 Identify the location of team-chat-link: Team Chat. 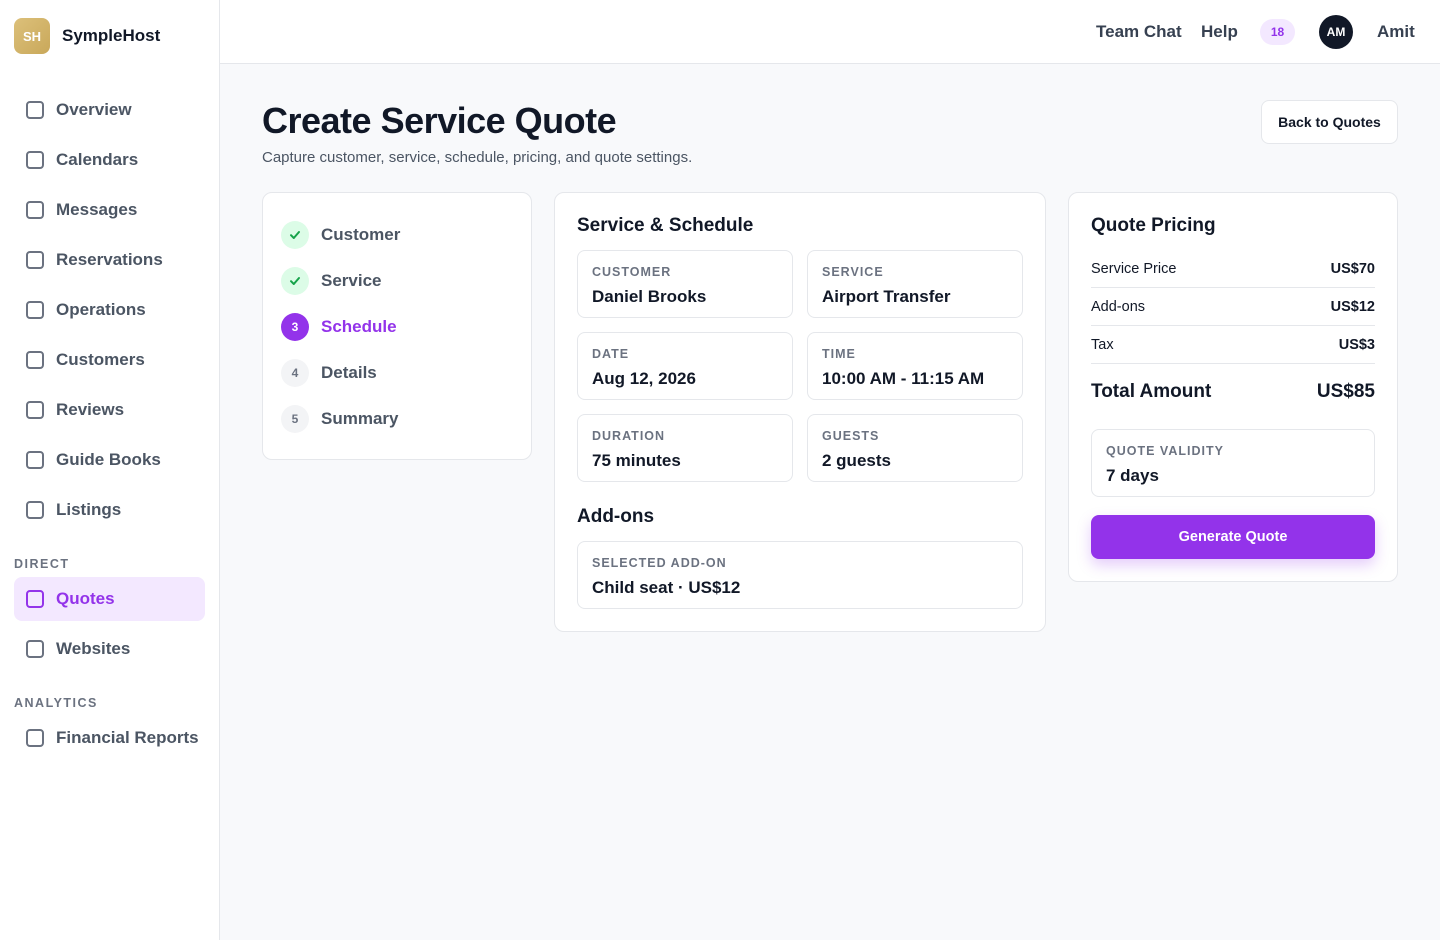
(1139, 32).